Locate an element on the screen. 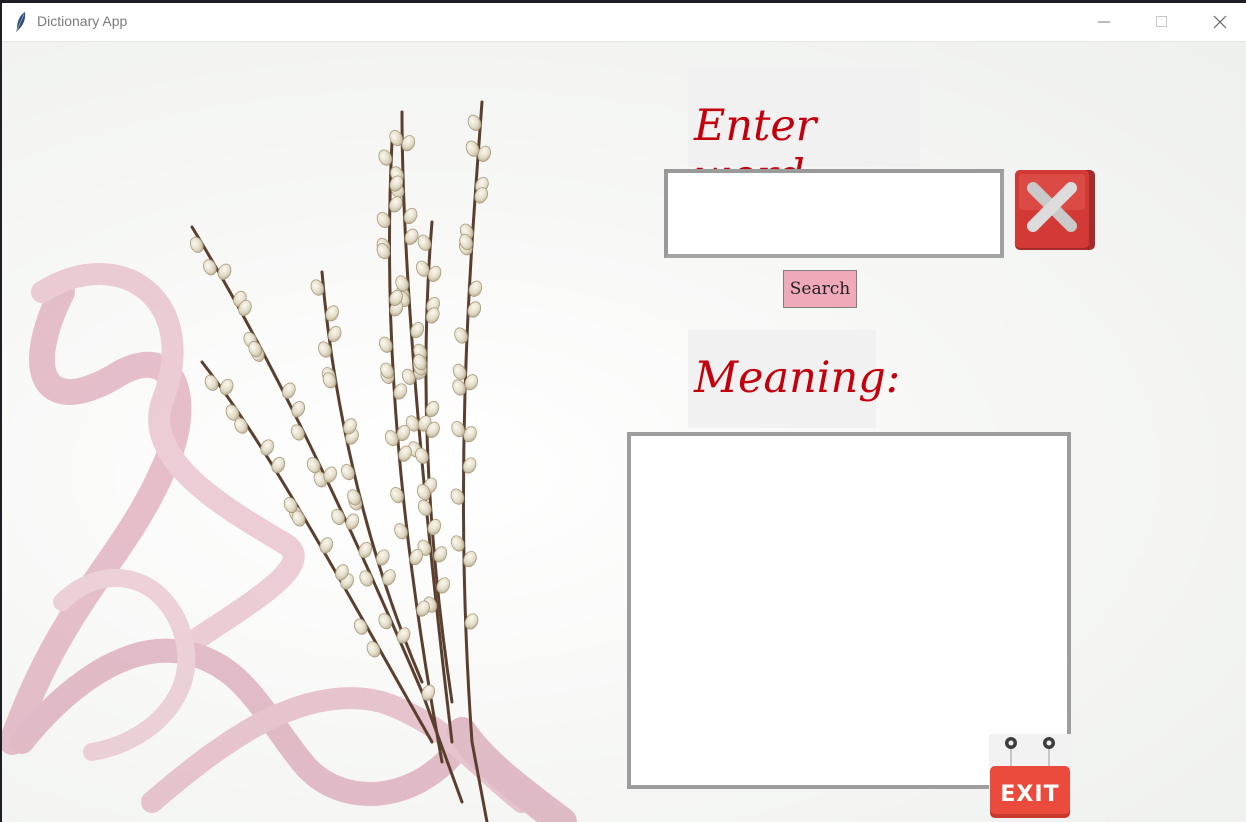 This screenshot has height=822, width=1246. x-icon is located at coordinates (1055, 210).